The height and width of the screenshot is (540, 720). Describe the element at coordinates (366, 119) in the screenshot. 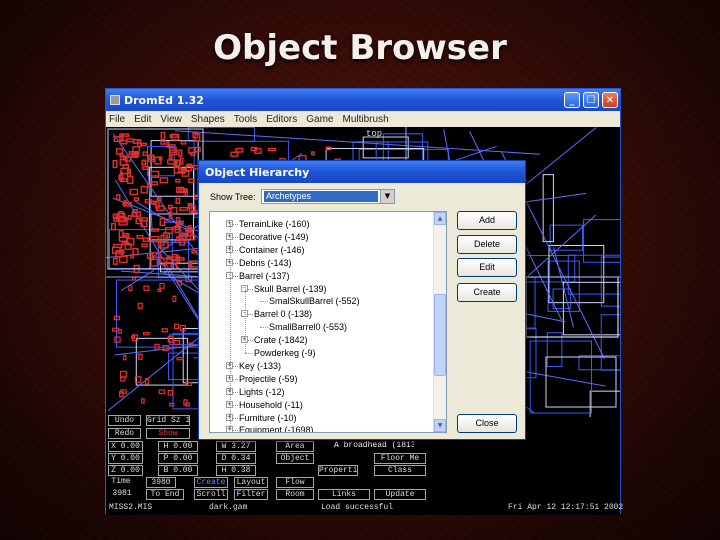

I see `menu-item-multibrush: Multibrush` at that location.